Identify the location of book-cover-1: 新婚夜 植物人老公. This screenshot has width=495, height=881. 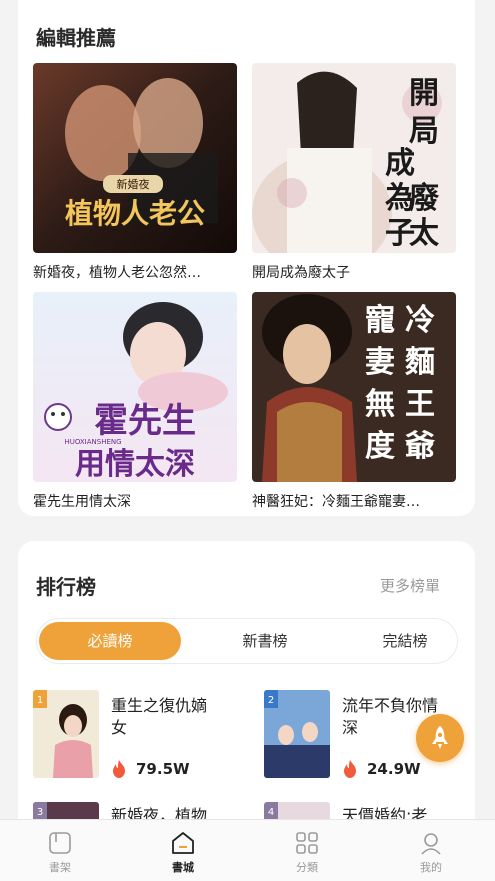
(135, 158).